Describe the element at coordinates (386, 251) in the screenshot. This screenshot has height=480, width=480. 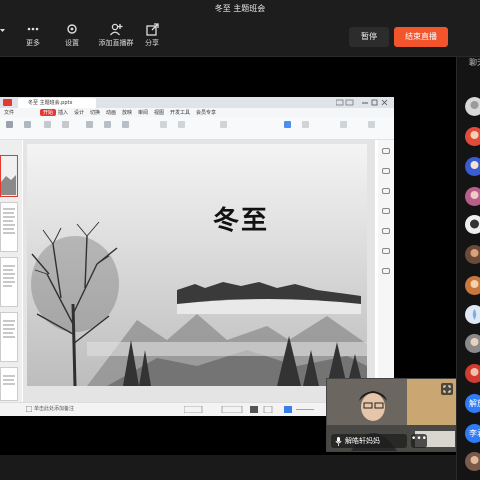
I see `select-pane-icon` at that location.